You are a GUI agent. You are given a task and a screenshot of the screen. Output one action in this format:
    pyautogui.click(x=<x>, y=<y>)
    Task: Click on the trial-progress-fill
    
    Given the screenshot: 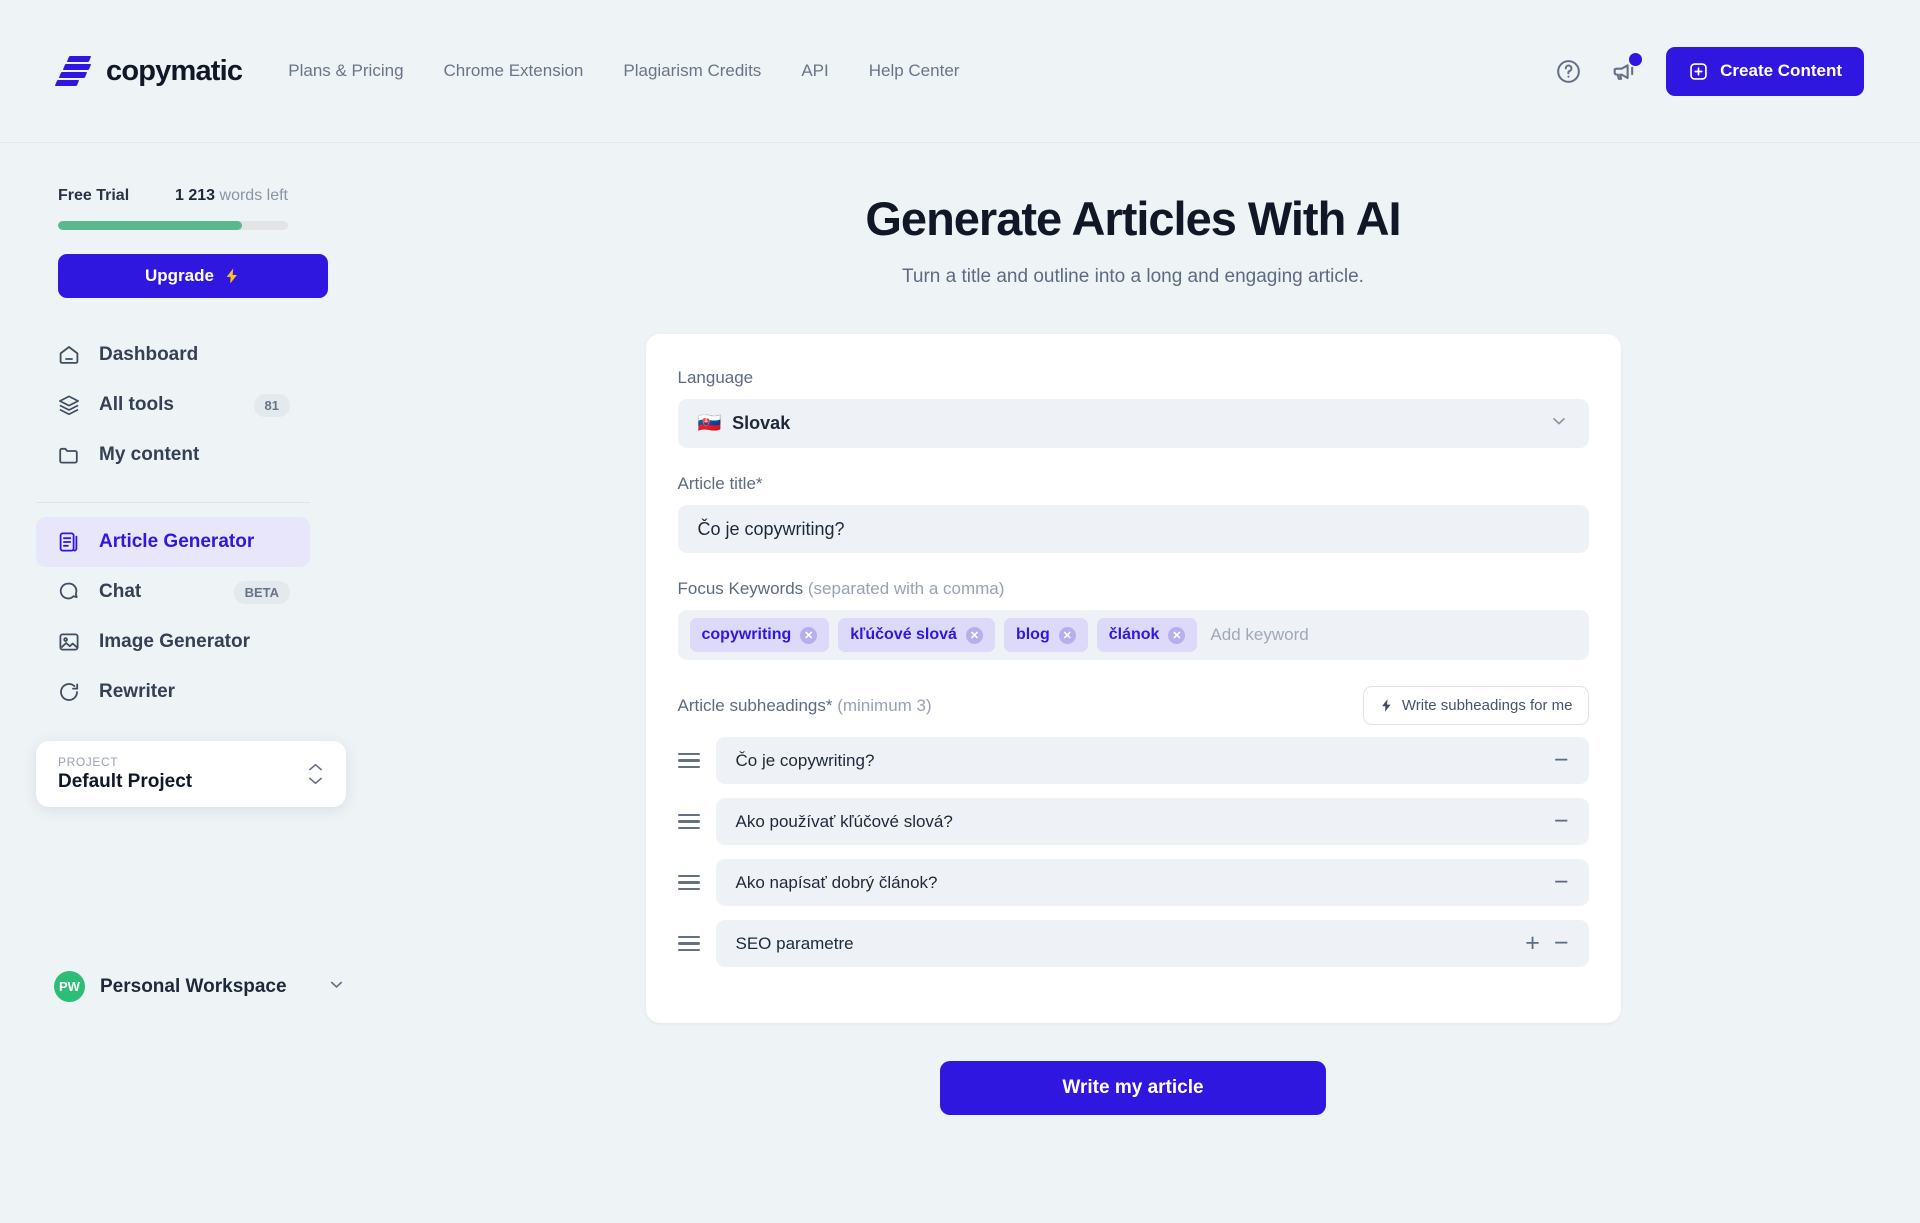 What is the action you would take?
    pyautogui.click(x=150, y=225)
    